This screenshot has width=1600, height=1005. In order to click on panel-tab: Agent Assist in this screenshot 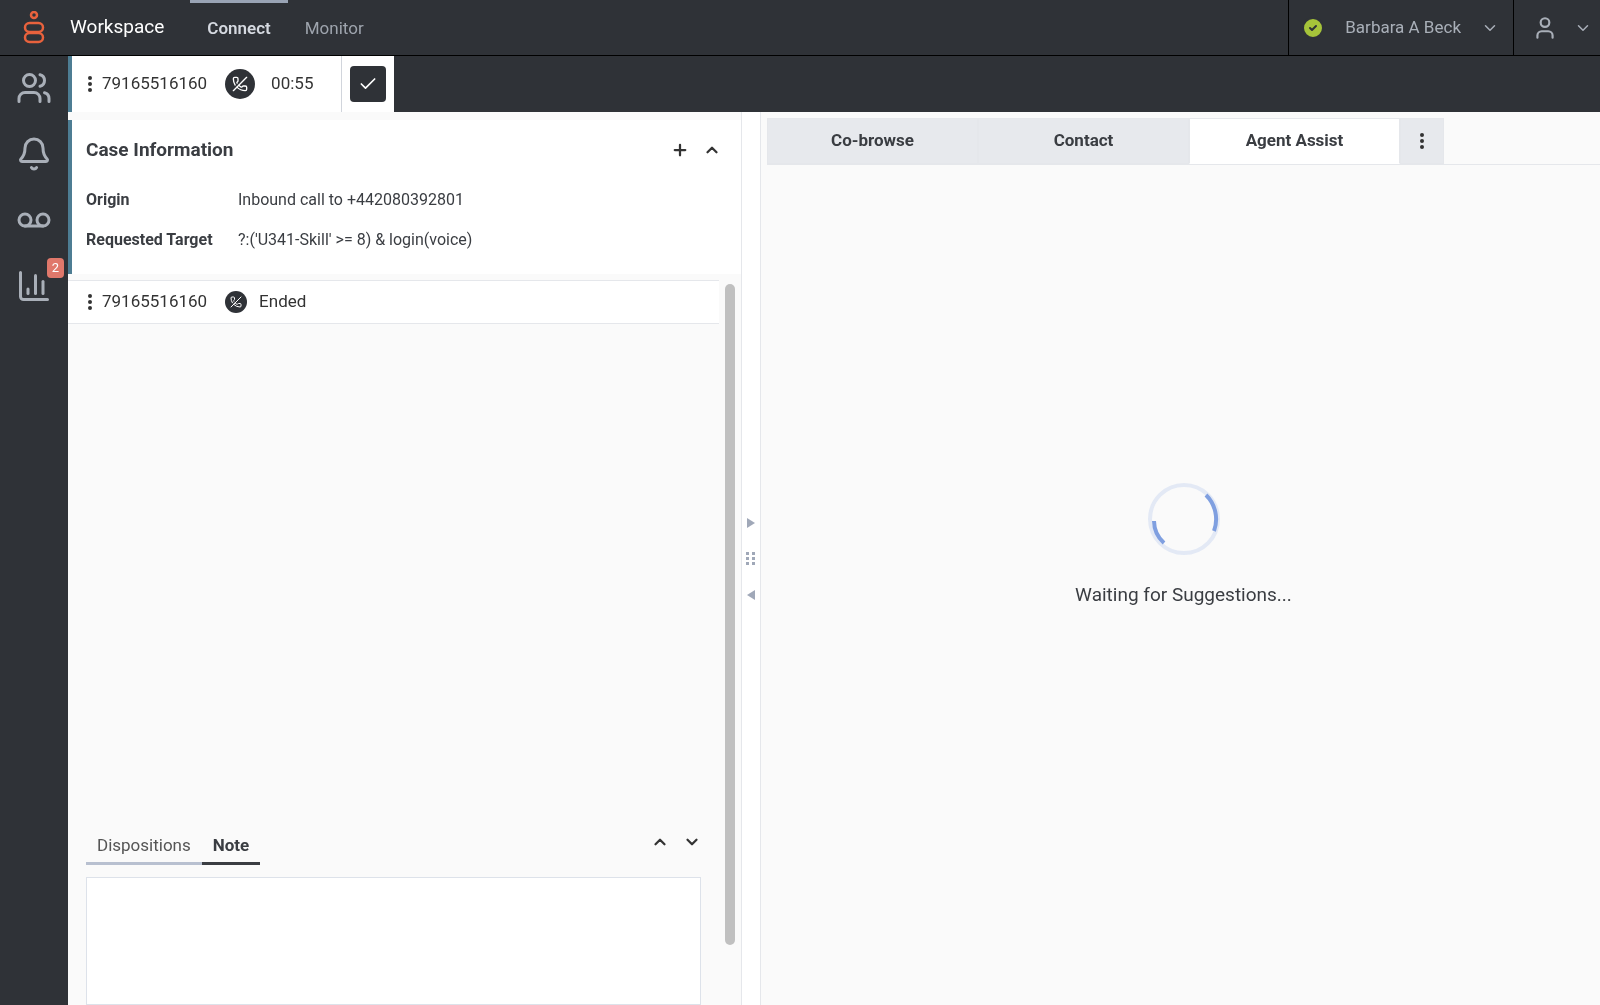, I will do `click(1294, 141)`.